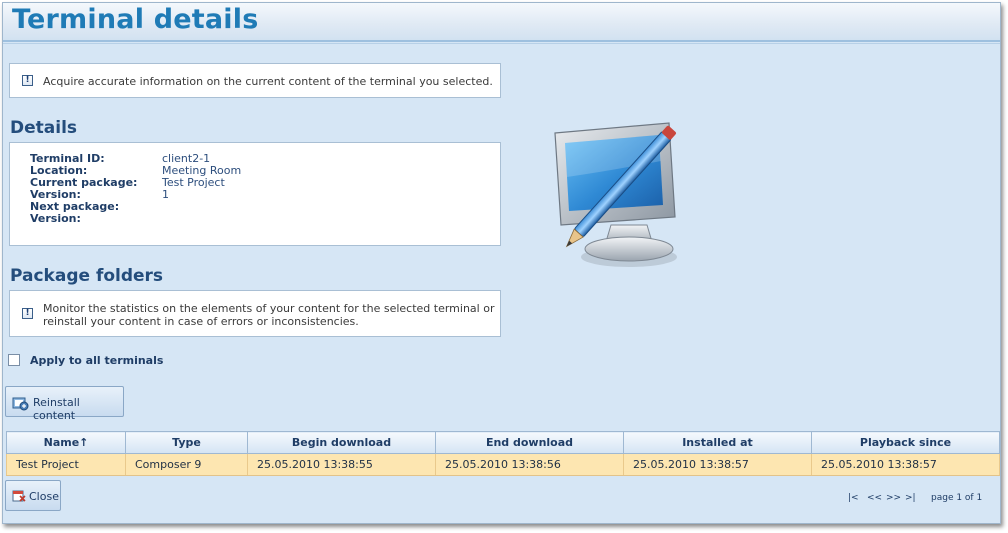 This screenshot has width=1008, height=533. Describe the element at coordinates (957, 498) in the screenshot. I see `page-indicator: page 1 of 1` at that location.